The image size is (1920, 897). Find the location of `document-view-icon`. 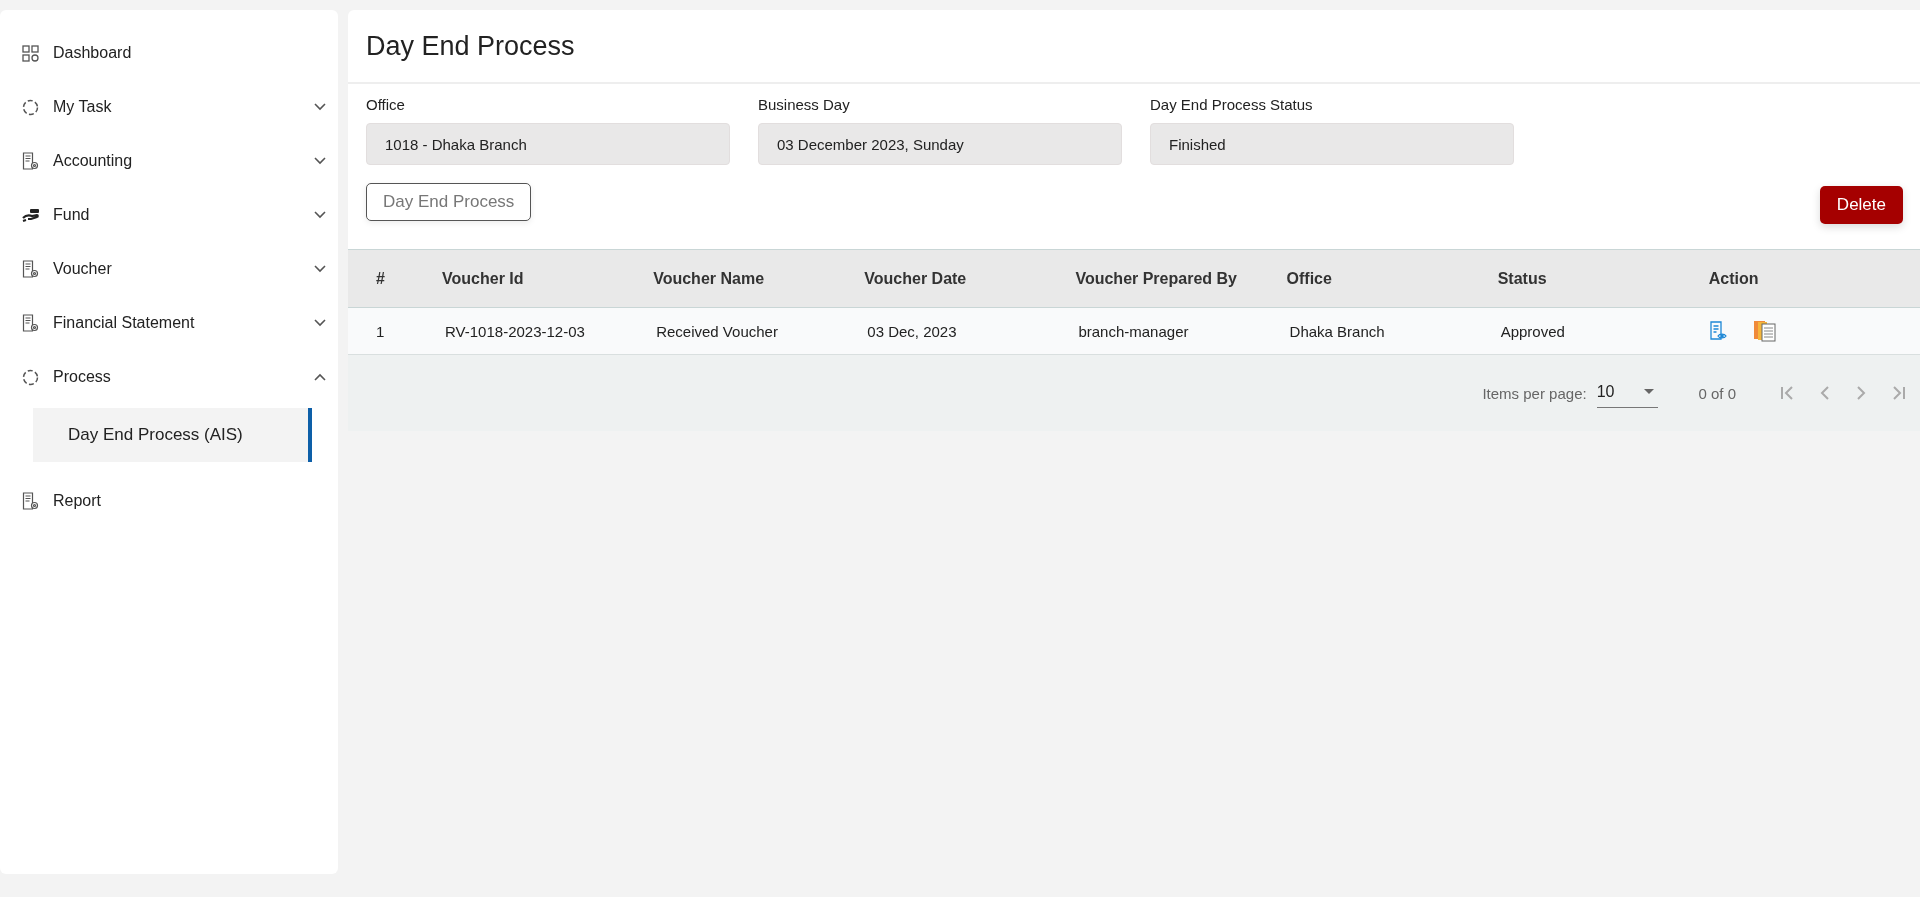

document-view-icon is located at coordinates (1718, 331).